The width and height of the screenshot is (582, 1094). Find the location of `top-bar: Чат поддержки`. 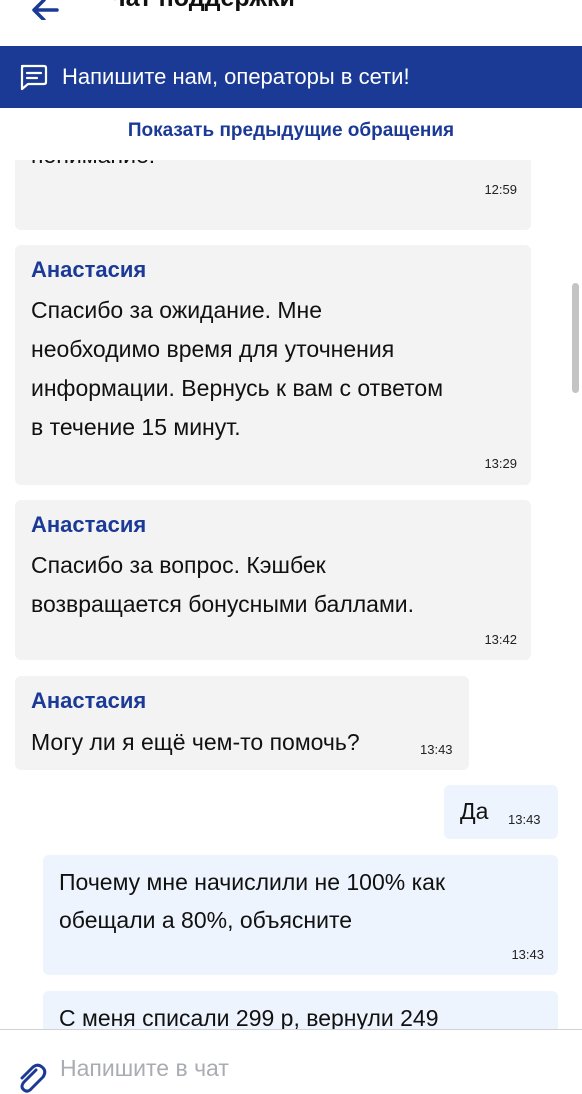

top-bar: Чат поддержки is located at coordinates (291, 23).